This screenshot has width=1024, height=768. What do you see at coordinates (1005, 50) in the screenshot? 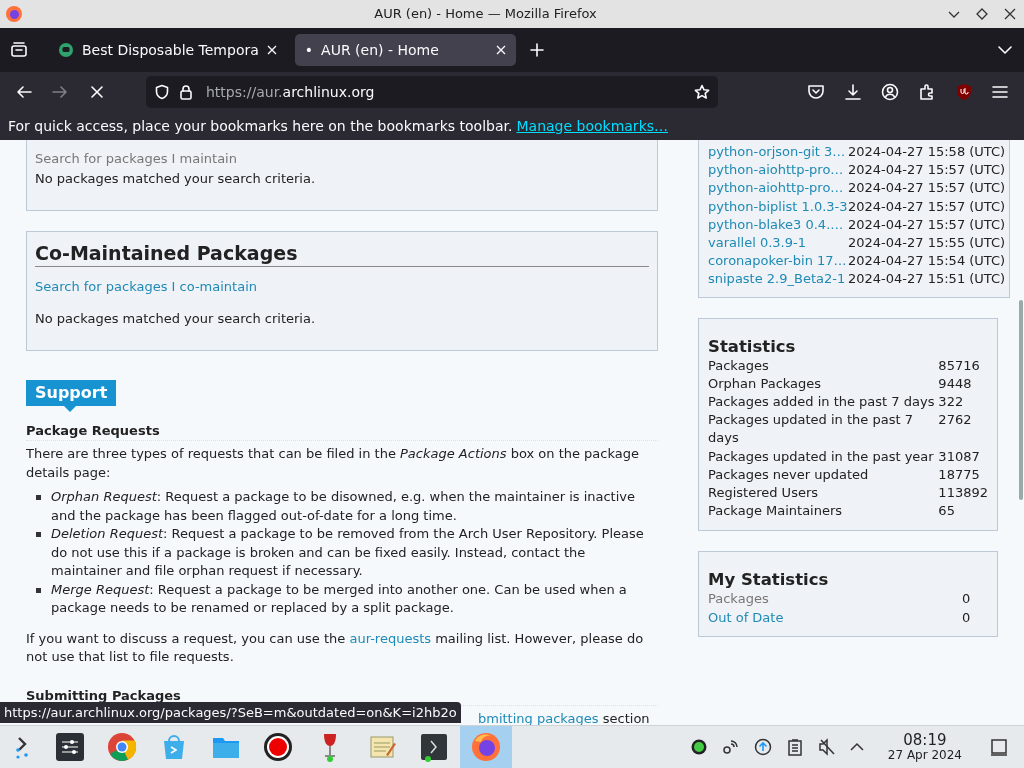
I see `chevron-down-icon` at bounding box center [1005, 50].